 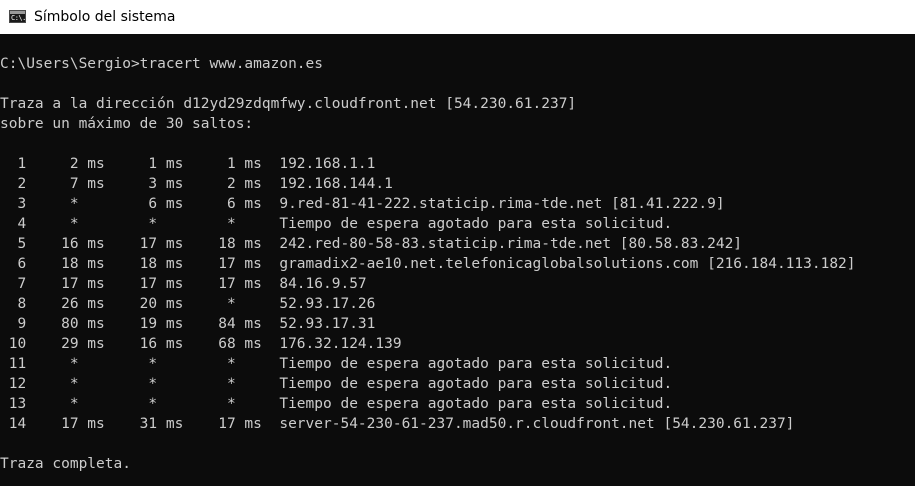 I want to click on title-bar: C:\. Símbolo del sistema, so click(x=457, y=17).